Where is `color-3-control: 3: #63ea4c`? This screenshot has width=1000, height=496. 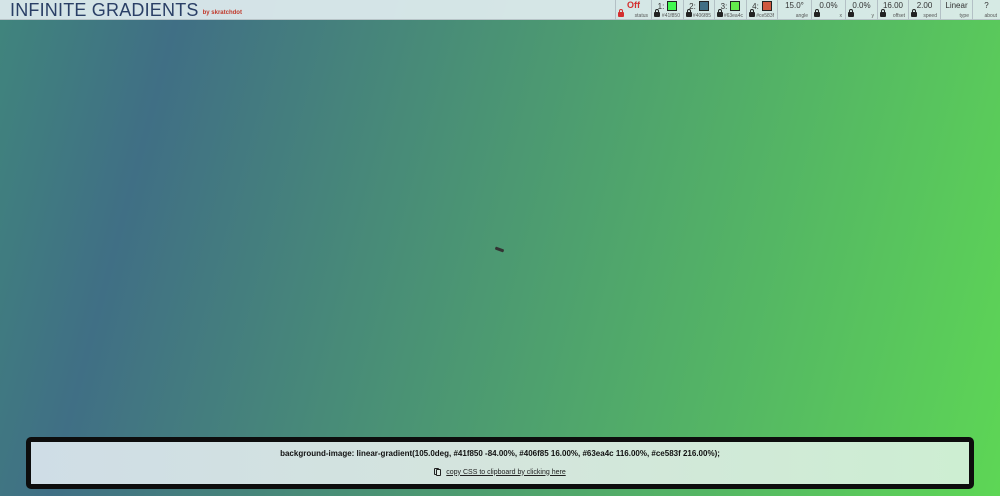
color-3-control: 3: #63ea4c is located at coordinates (730, 10).